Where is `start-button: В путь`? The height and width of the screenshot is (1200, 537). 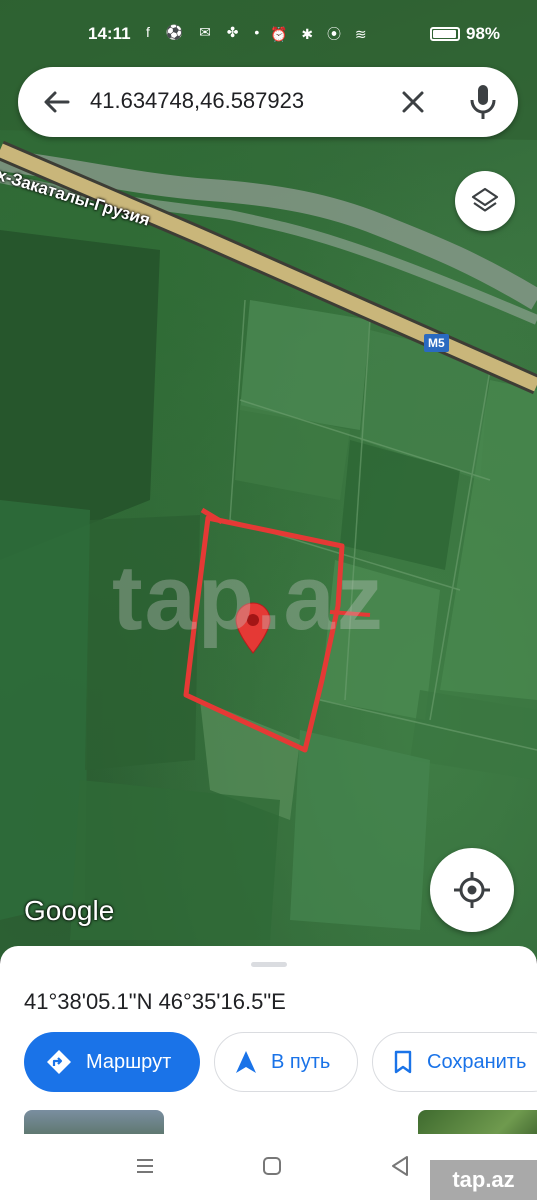
start-button: В путь is located at coordinates (286, 1062).